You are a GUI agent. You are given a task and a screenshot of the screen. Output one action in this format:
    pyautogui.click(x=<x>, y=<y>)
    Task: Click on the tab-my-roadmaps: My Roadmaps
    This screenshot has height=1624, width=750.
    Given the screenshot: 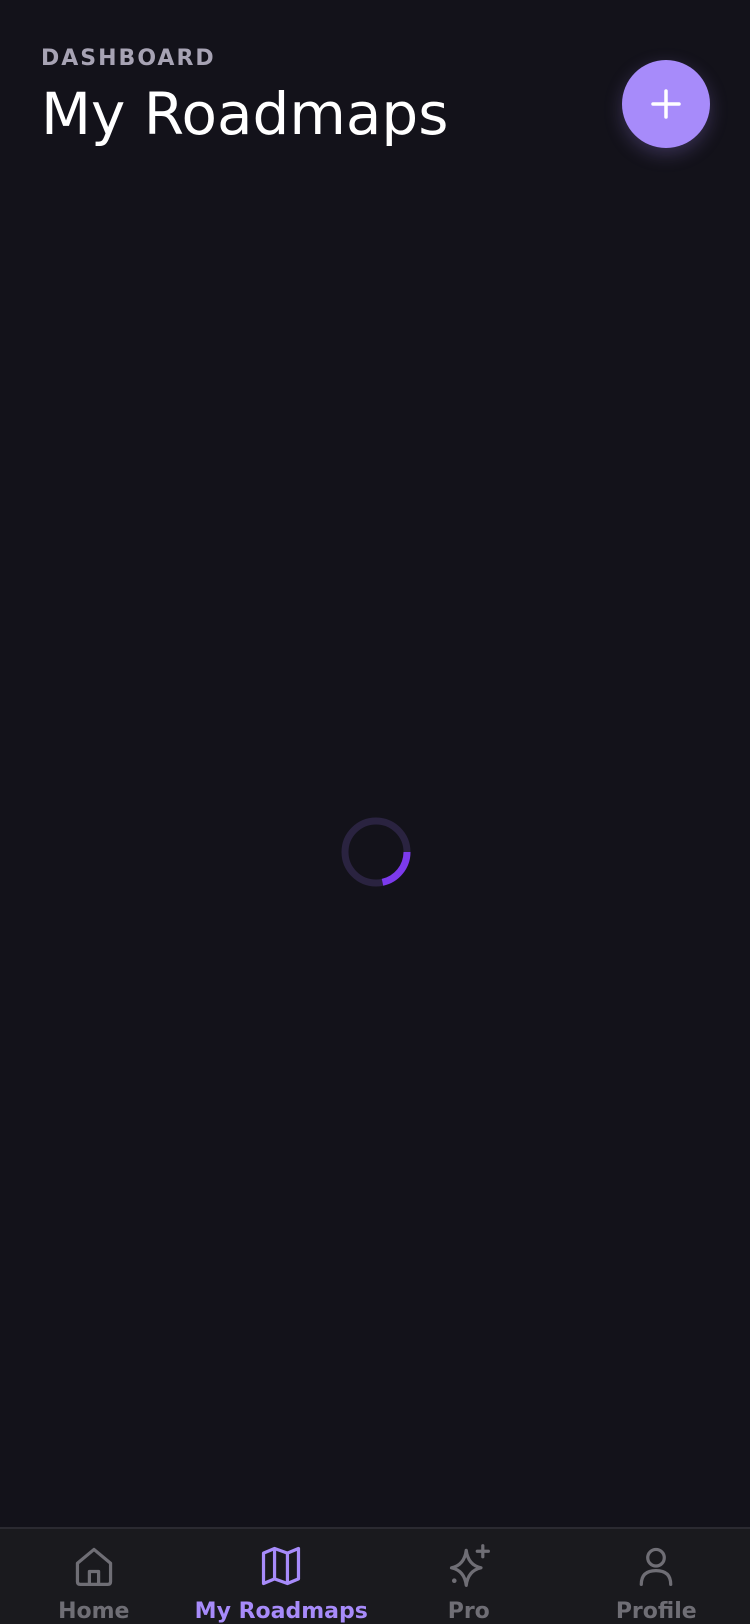 What is the action you would take?
    pyautogui.click(x=282, y=1576)
    